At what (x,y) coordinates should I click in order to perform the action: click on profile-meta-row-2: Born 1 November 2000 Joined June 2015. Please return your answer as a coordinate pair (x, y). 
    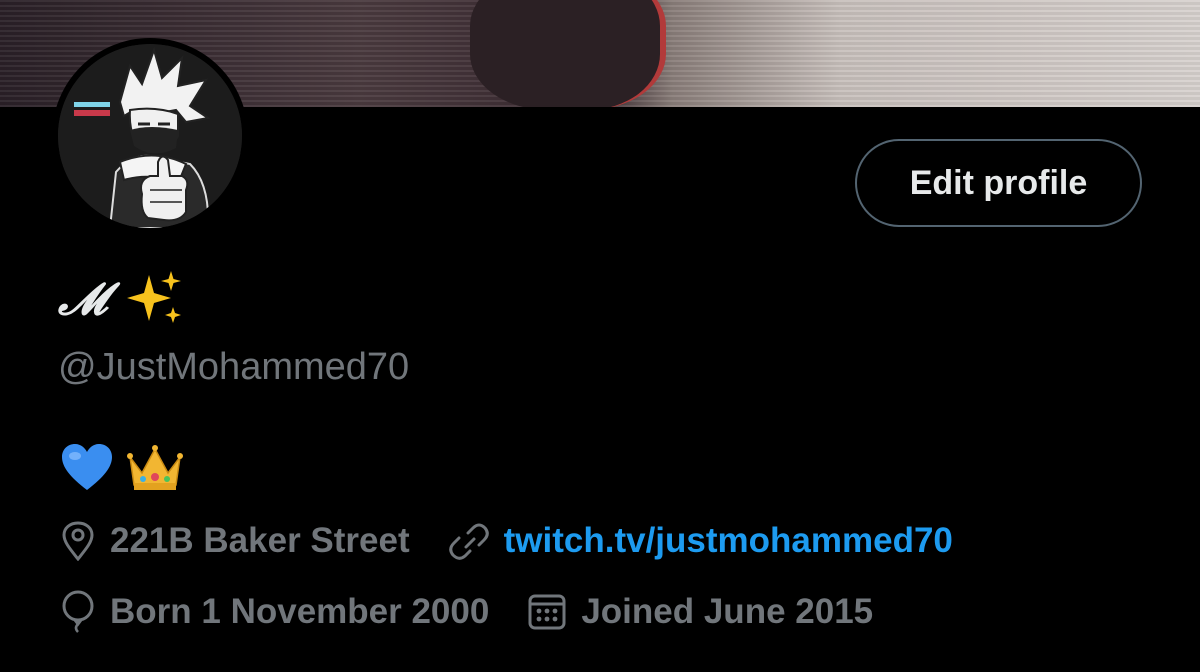
    Looking at the image, I should click on (466, 612).